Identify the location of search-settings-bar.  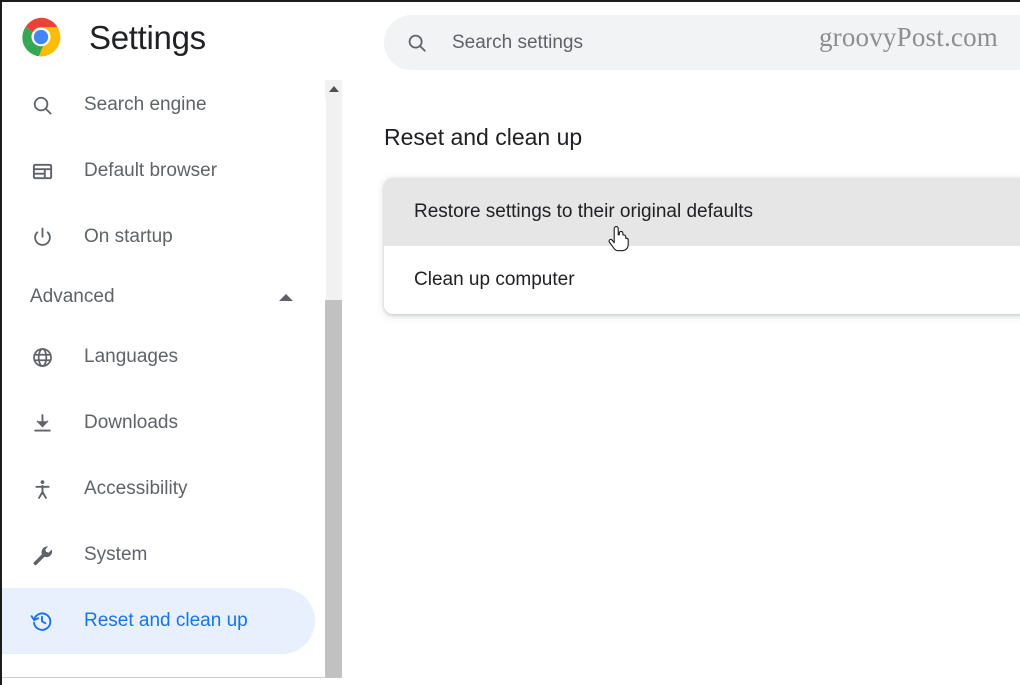
(702, 42).